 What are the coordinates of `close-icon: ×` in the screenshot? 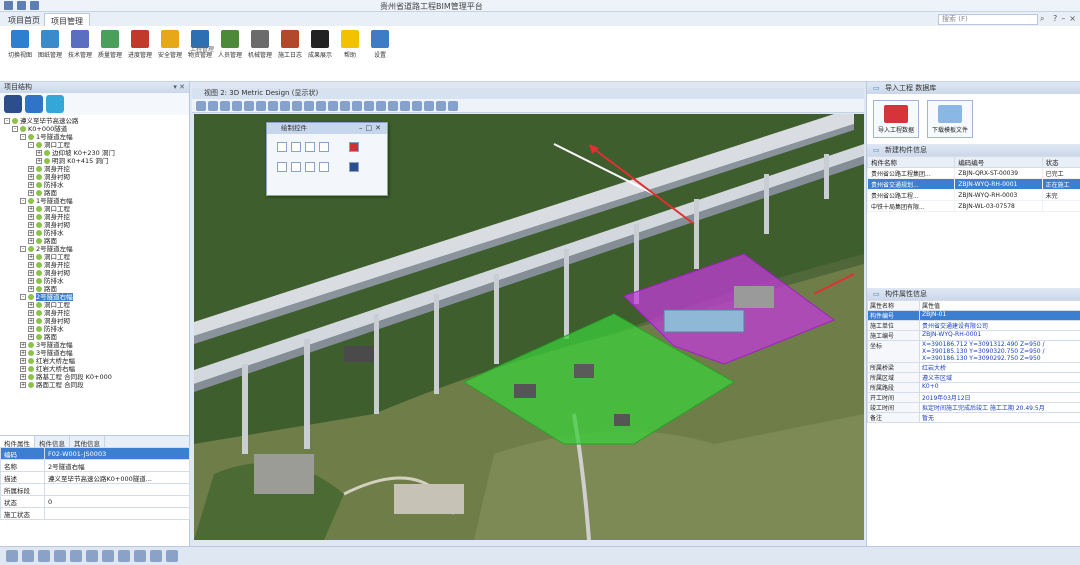 It's located at (1072, 18).